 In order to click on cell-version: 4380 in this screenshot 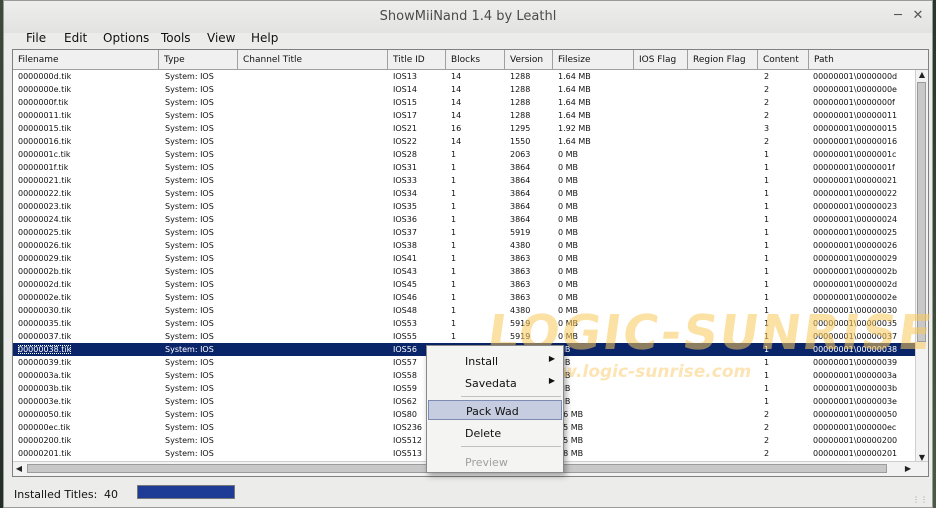, I will do `click(520, 245)`.